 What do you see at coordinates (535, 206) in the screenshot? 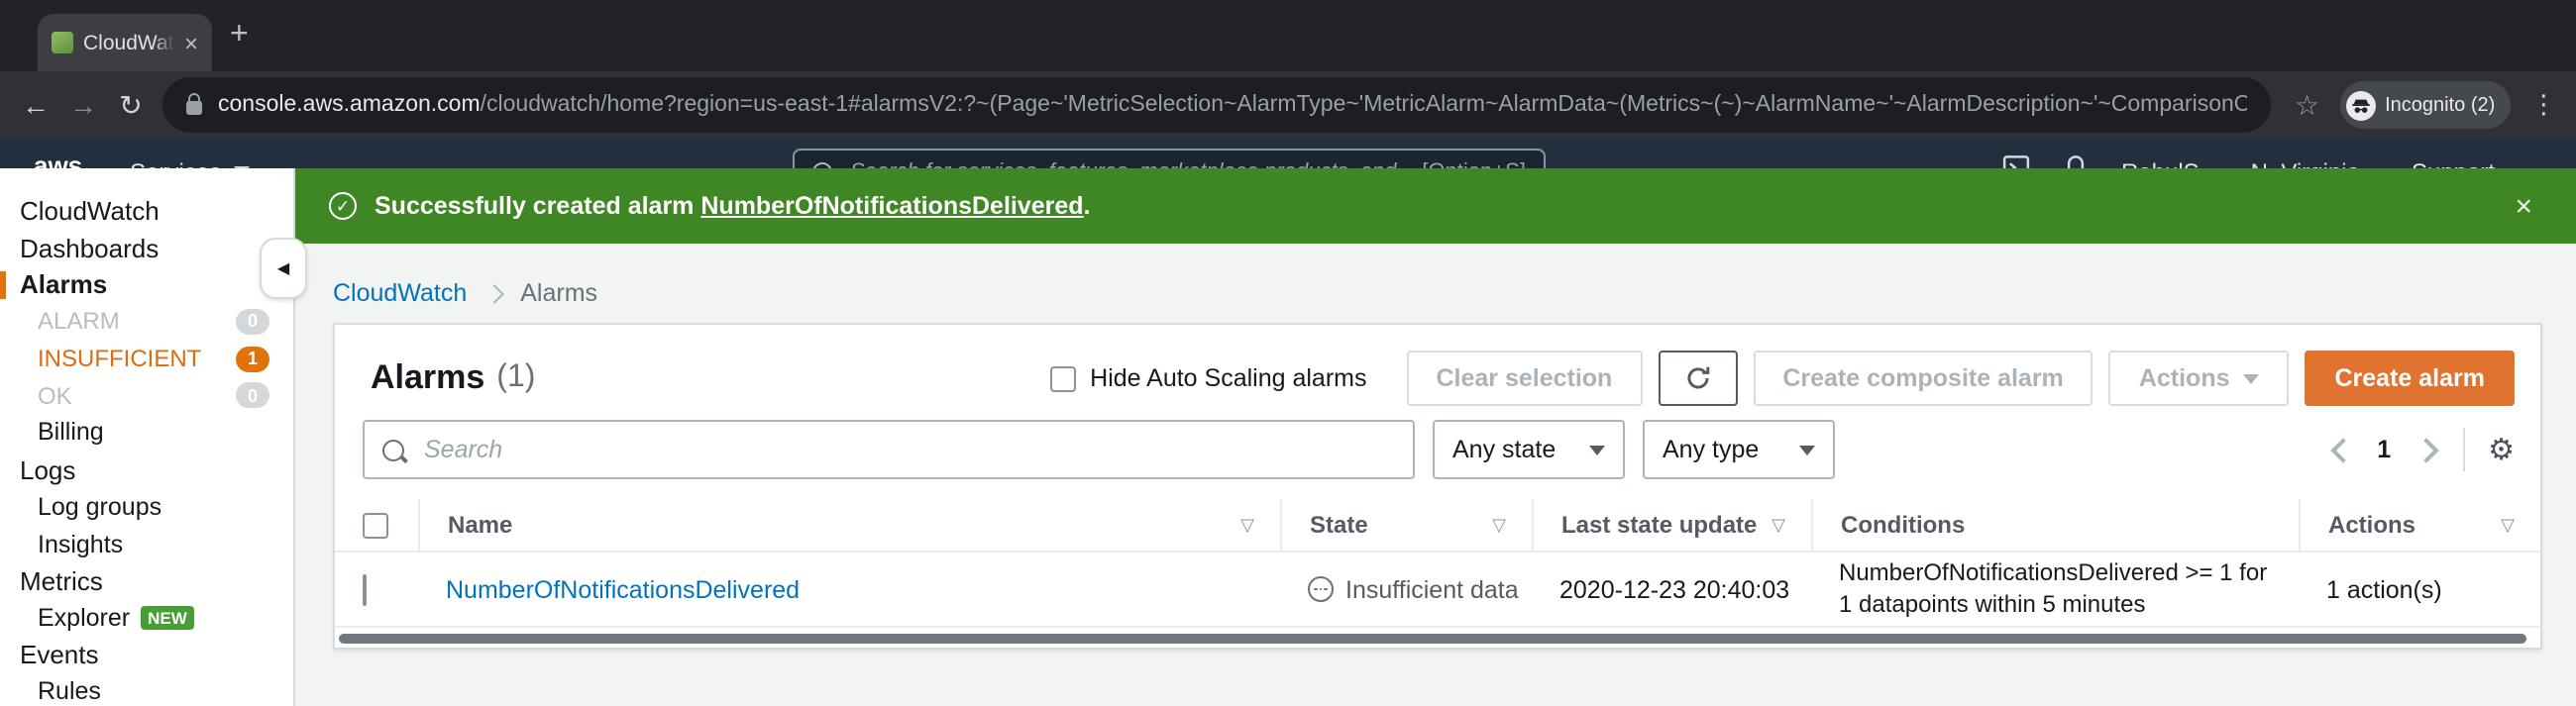
I see `banner-message-text: Successfully created alarm` at bounding box center [535, 206].